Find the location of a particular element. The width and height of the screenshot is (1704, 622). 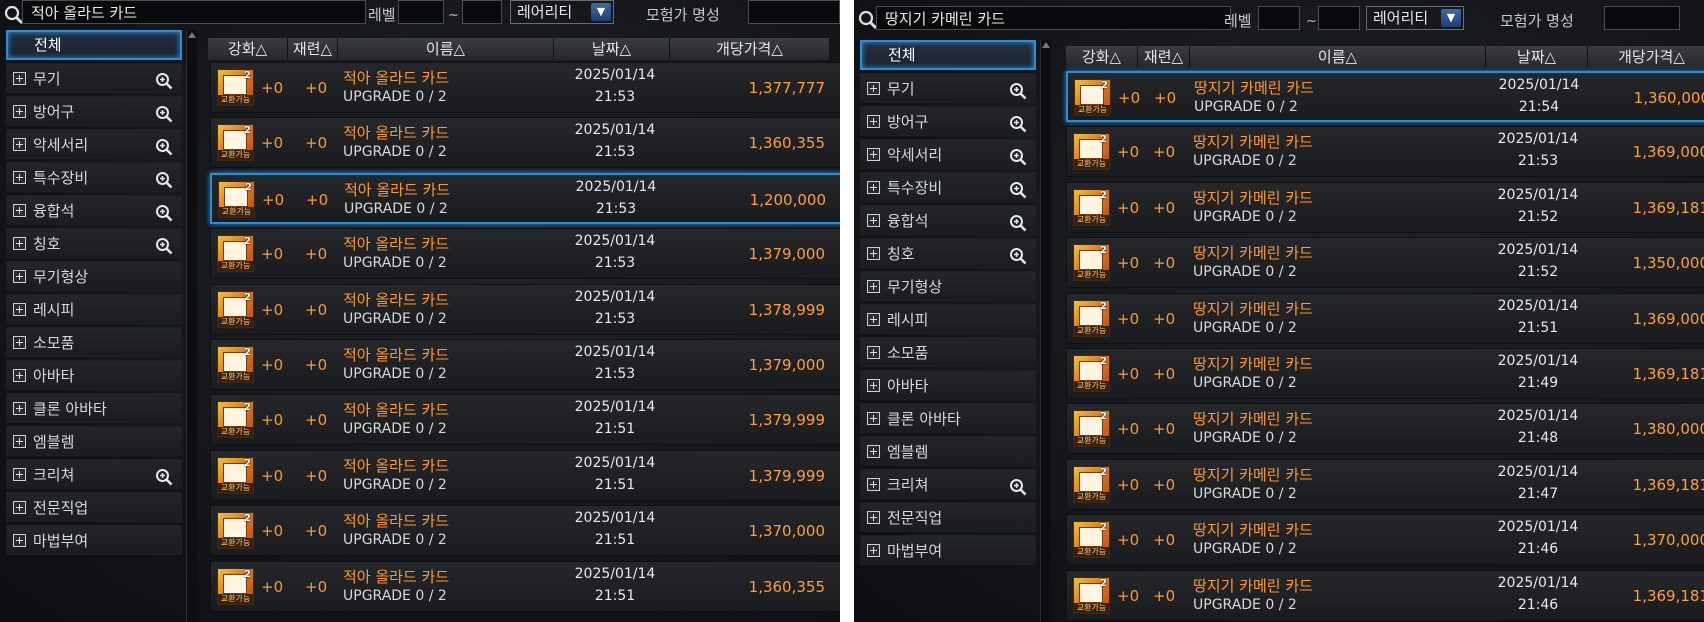

category-item: 칭호 is located at coordinates (94, 243).